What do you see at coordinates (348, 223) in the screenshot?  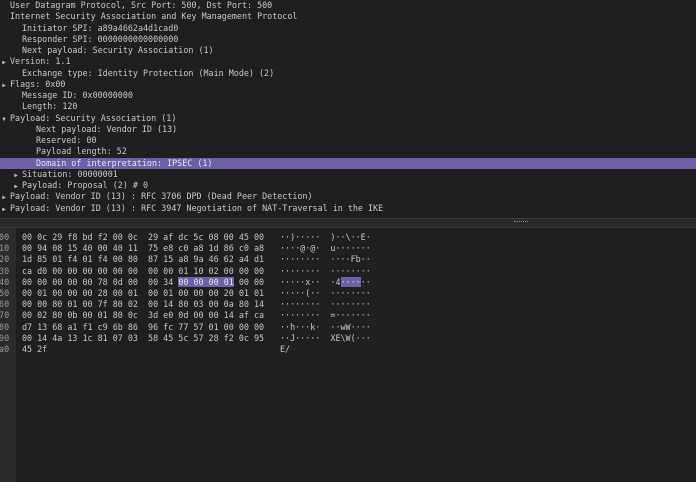 I see `pane-splitter` at bounding box center [348, 223].